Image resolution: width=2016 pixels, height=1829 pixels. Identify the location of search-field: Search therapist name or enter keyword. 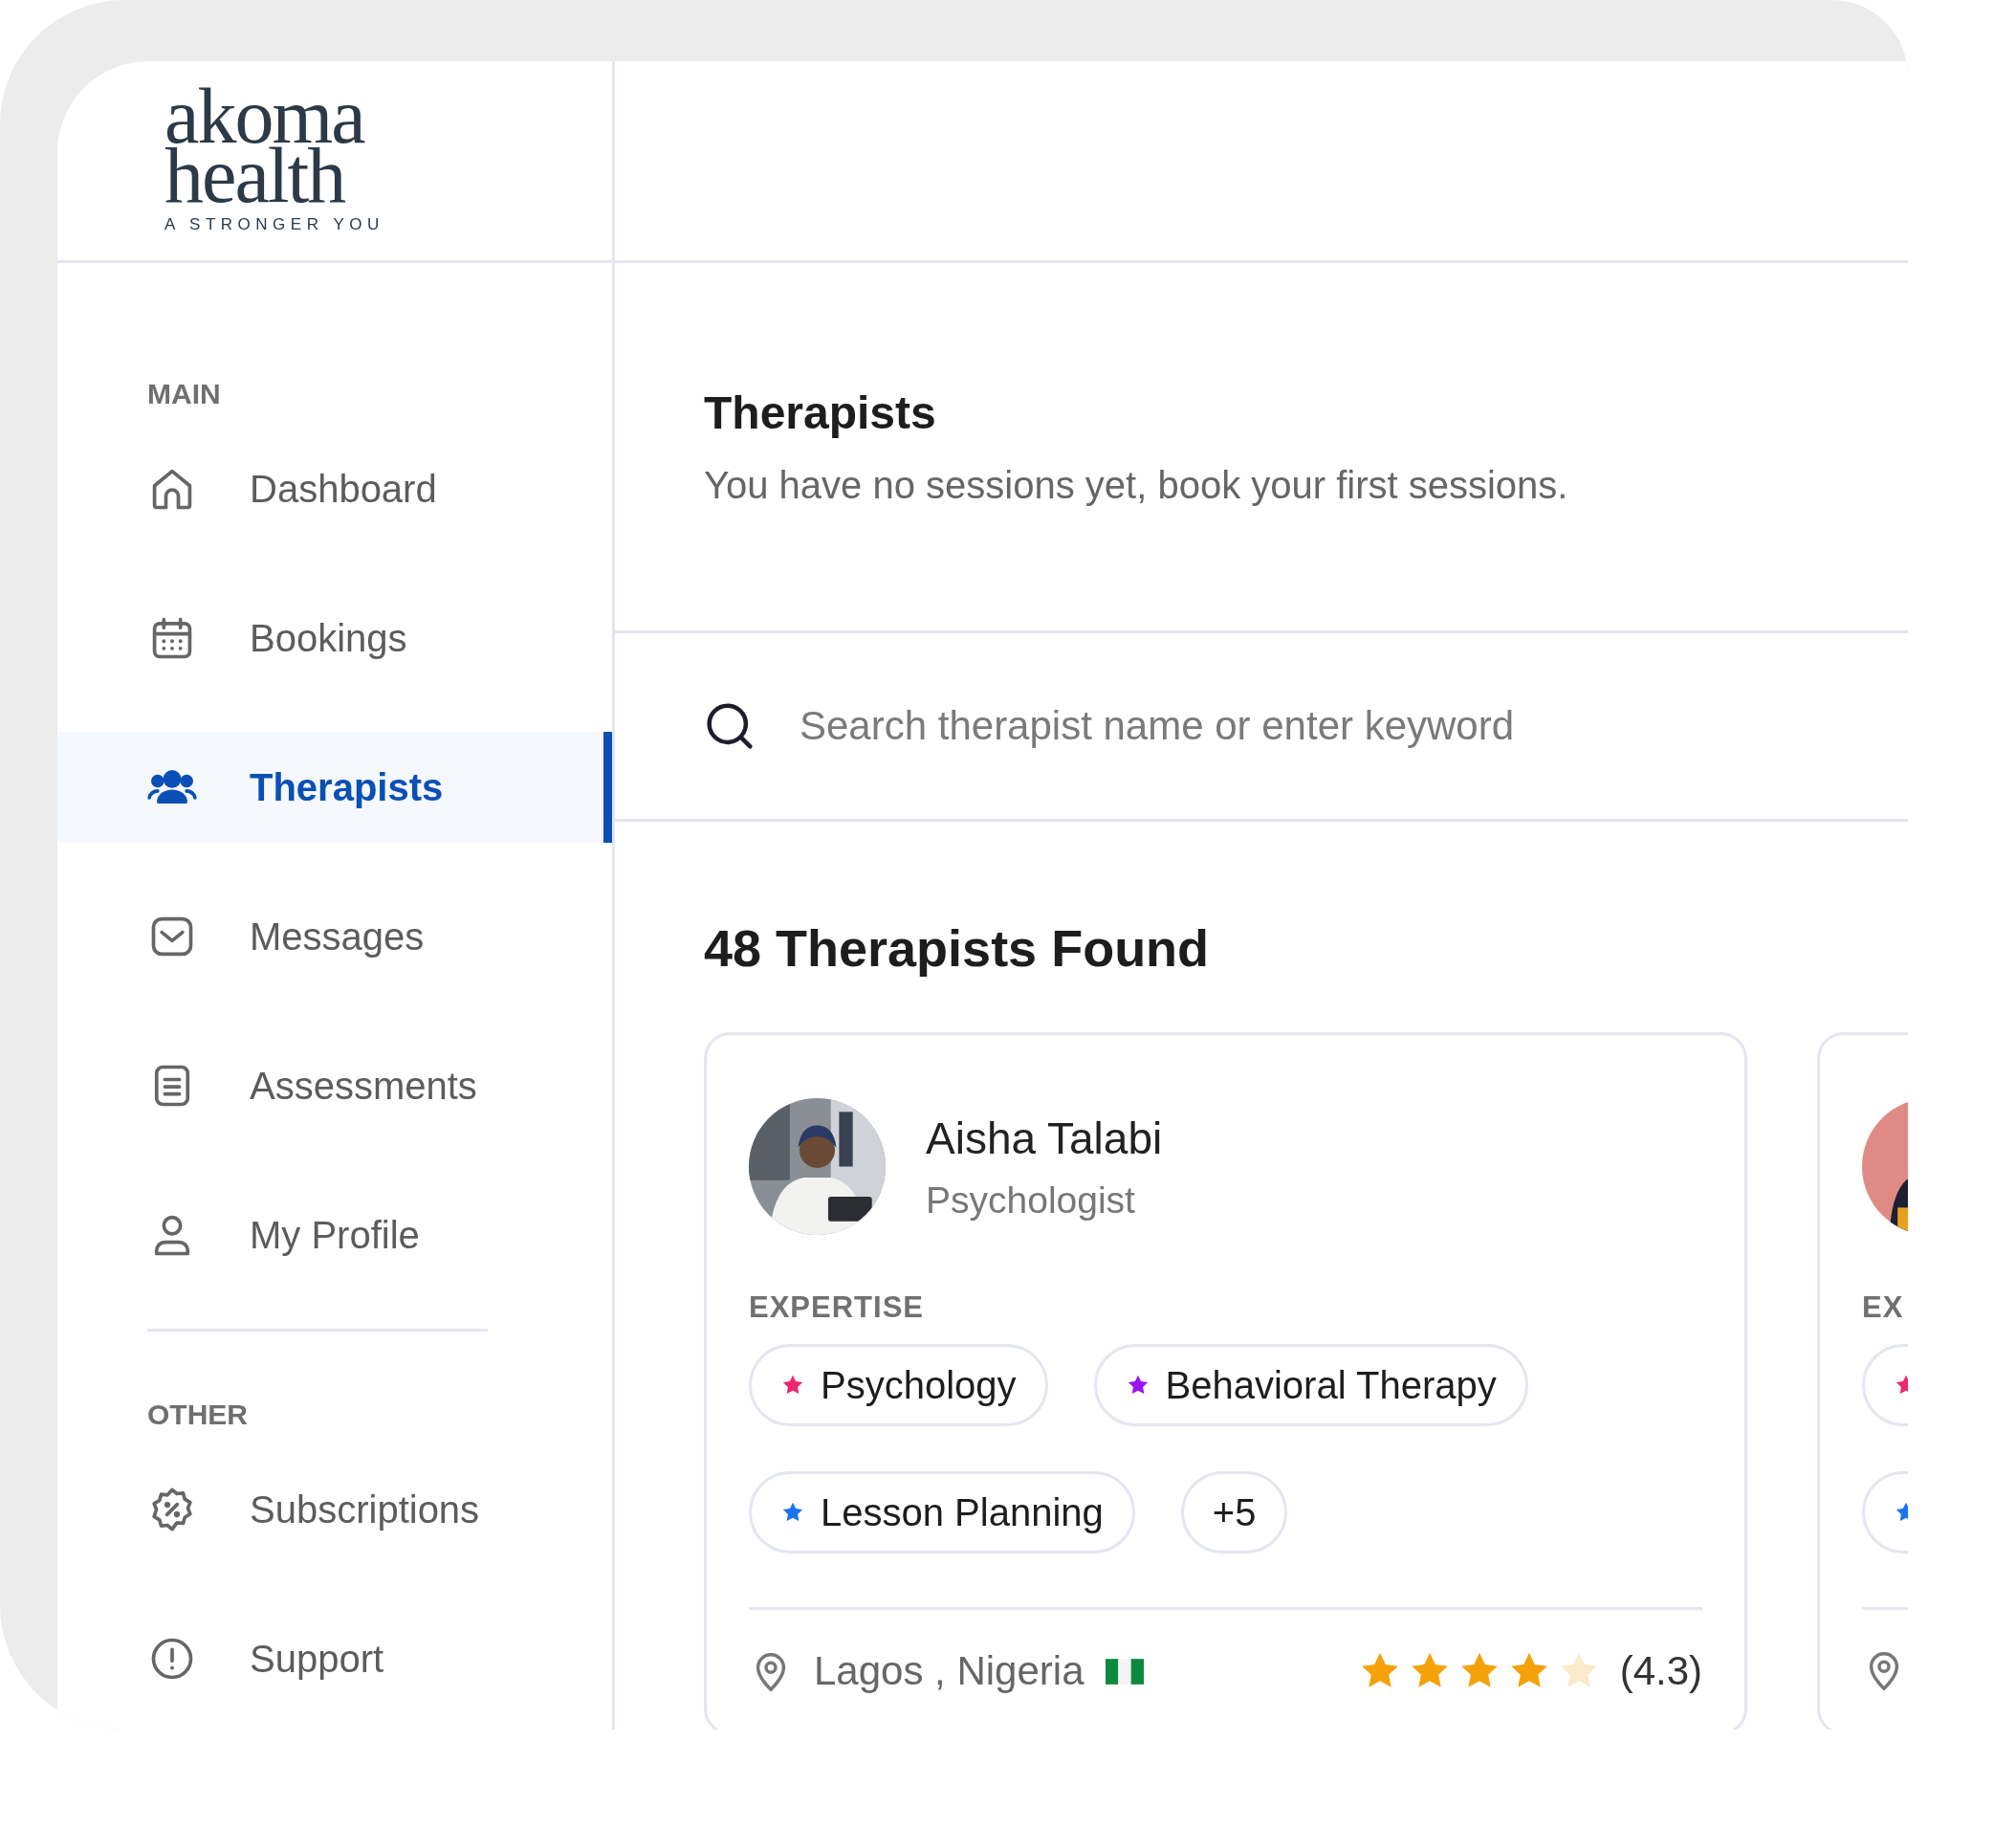
(1353, 726).